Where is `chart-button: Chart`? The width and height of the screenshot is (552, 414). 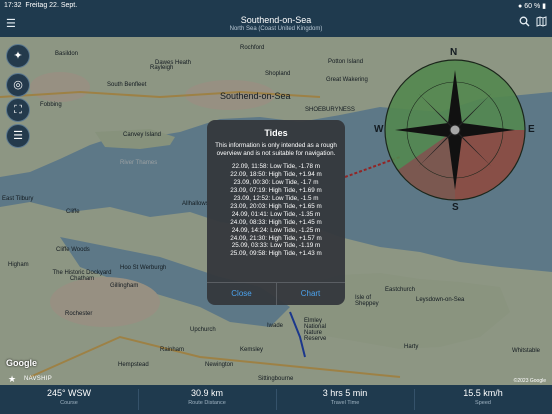 chart-button: Chart is located at coordinates (310, 294).